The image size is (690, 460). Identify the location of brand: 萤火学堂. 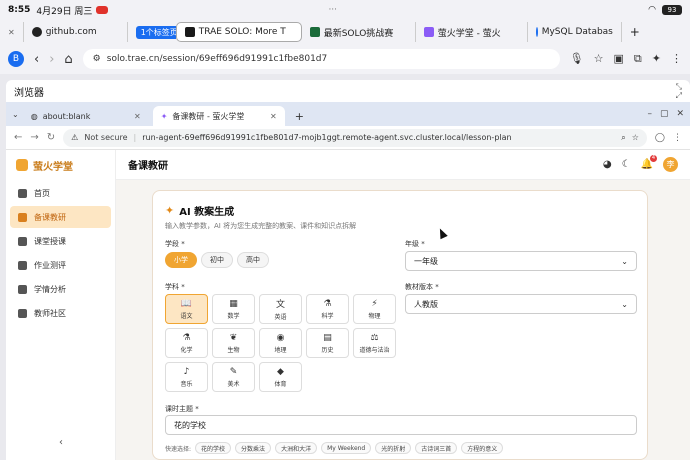
(60, 165).